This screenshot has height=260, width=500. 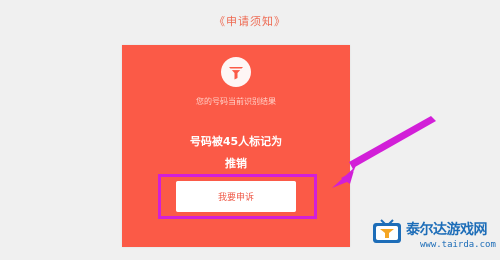 What do you see at coordinates (387, 231) in the screenshot?
I see `tv-logo-icon` at bounding box center [387, 231].